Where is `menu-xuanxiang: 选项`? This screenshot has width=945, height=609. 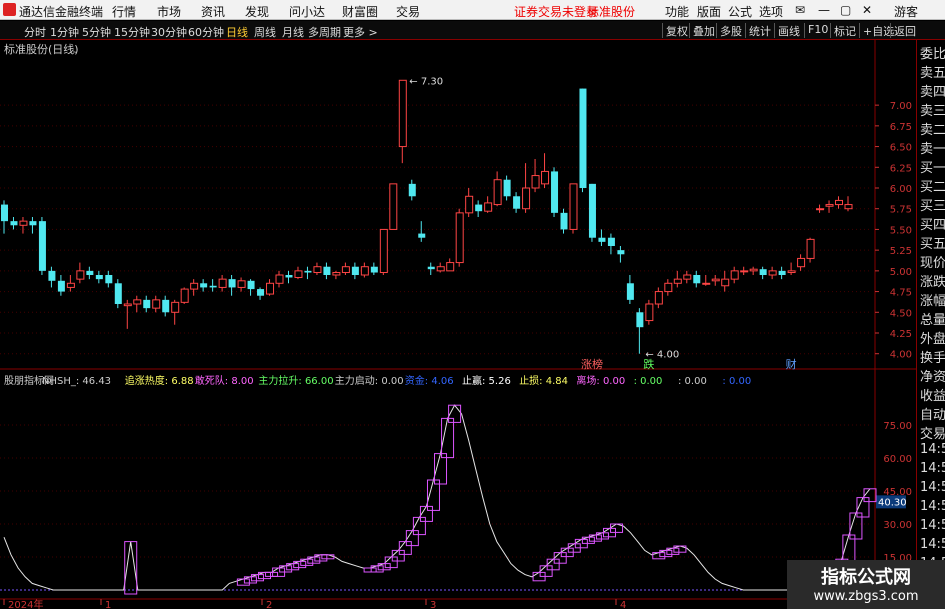 menu-xuanxiang: 选项 is located at coordinates (771, 11).